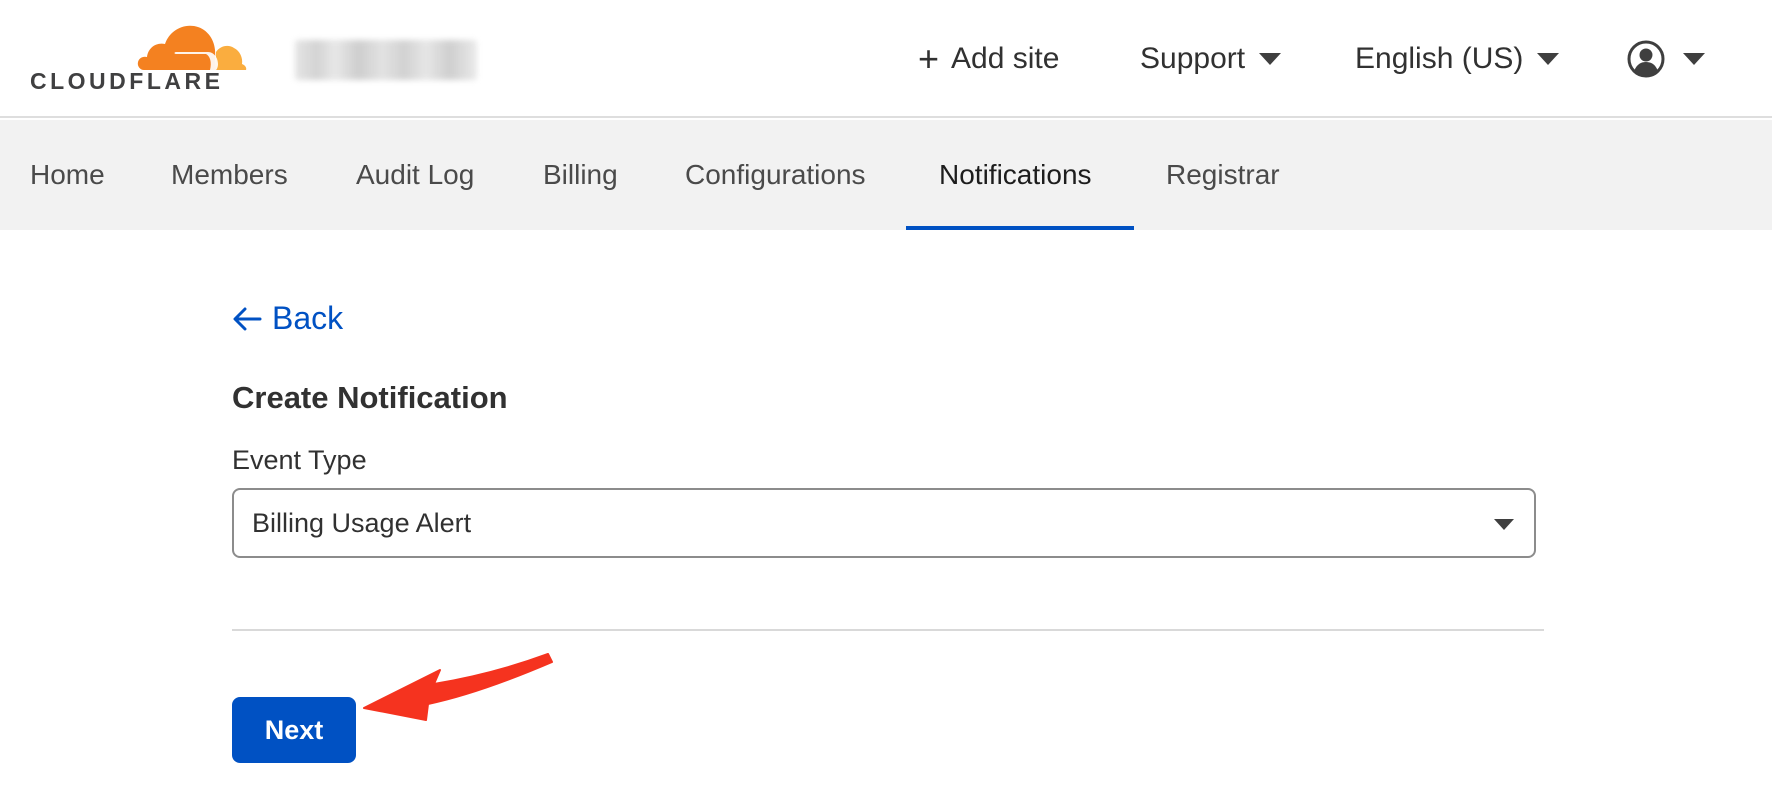  I want to click on tab-audit-log: Audit Log, so click(415, 175).